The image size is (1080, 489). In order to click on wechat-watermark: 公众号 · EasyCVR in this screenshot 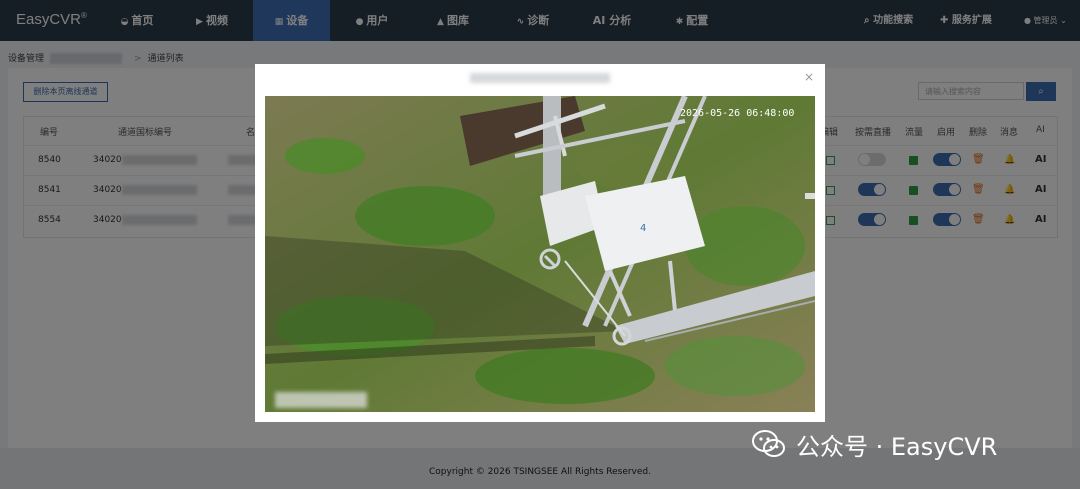, I will do `click(874, 444)`.